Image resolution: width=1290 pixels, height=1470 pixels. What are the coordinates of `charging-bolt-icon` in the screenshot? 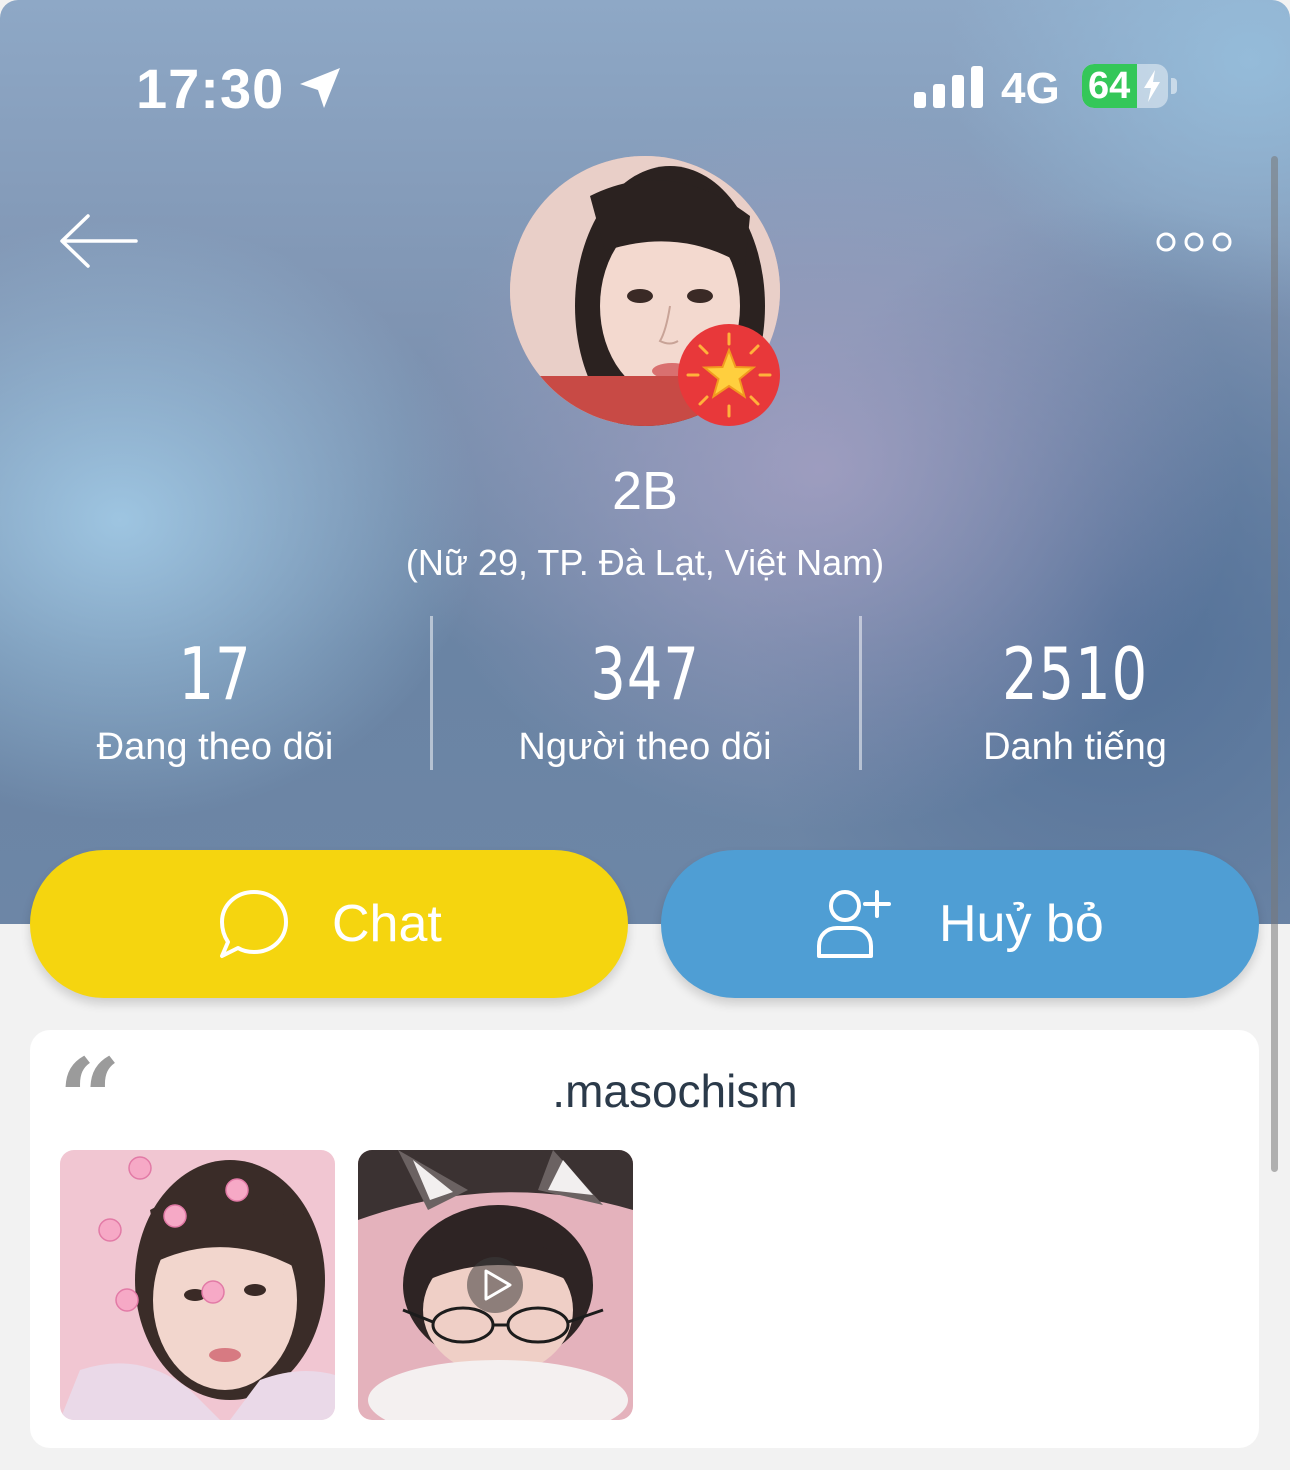 It's located at (1152, 86).